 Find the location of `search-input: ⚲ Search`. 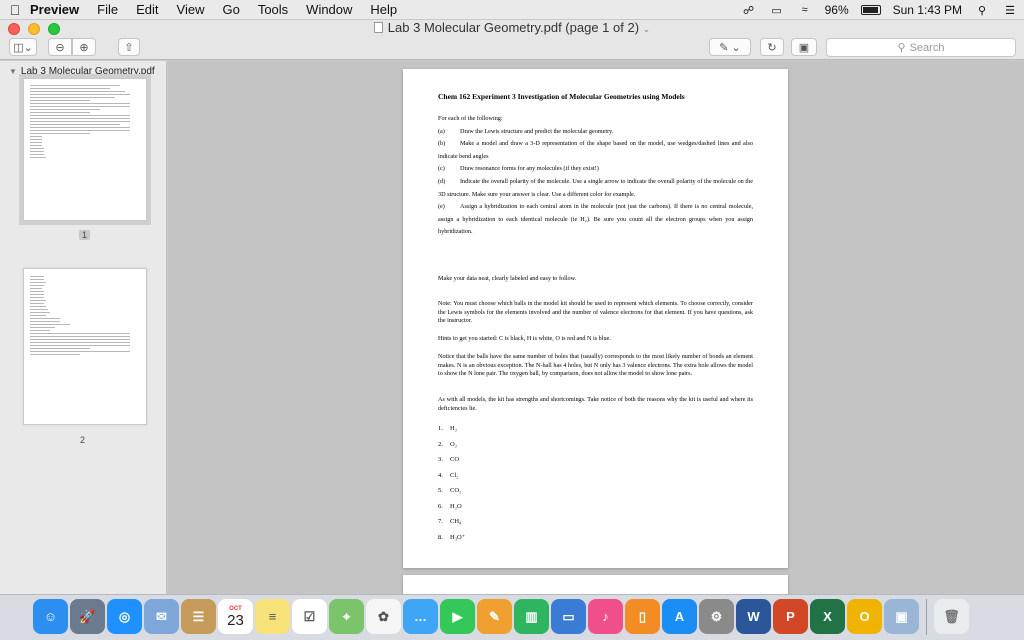

search-input: ⚲ Search is located at coordinates (921, 47).